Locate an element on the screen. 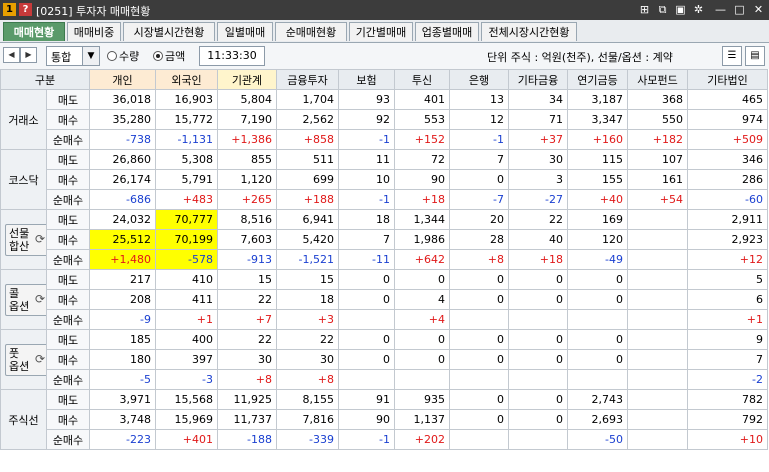 The width and height of the screenshot is (769, 472). value-cell: 18 is located at coordinates (366, 219).